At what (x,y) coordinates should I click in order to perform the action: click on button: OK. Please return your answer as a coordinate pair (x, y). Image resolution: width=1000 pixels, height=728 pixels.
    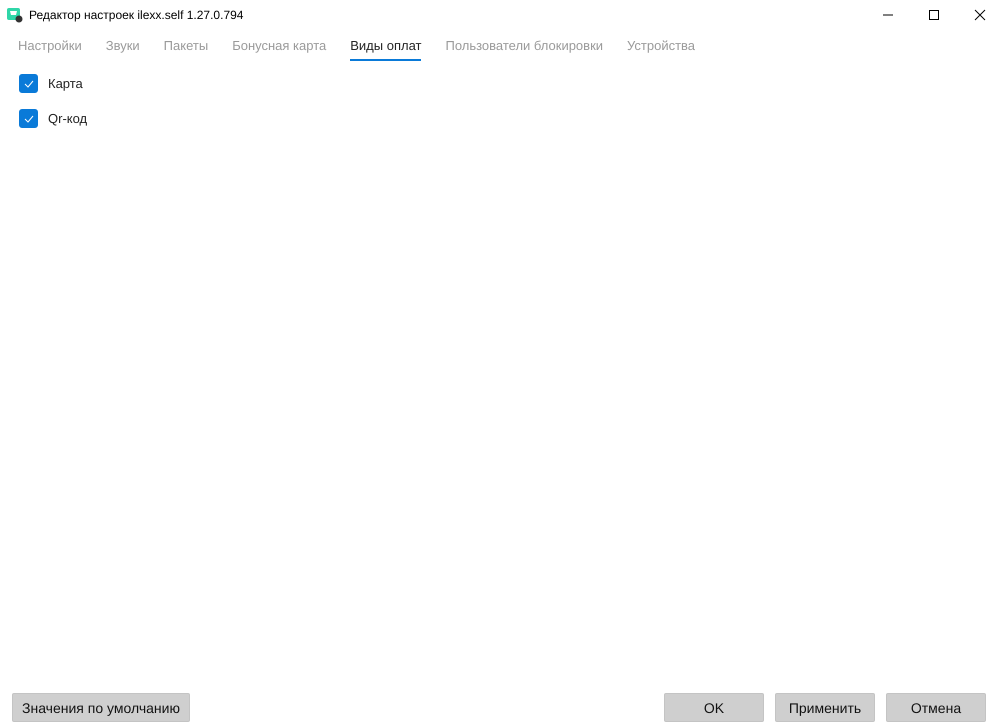
    Looking at the image, I should click on (714, 707).